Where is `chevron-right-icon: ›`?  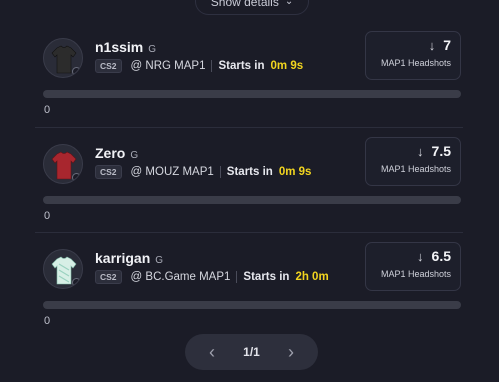
chevron-right-icon: › is located at coordinates (291, 352).